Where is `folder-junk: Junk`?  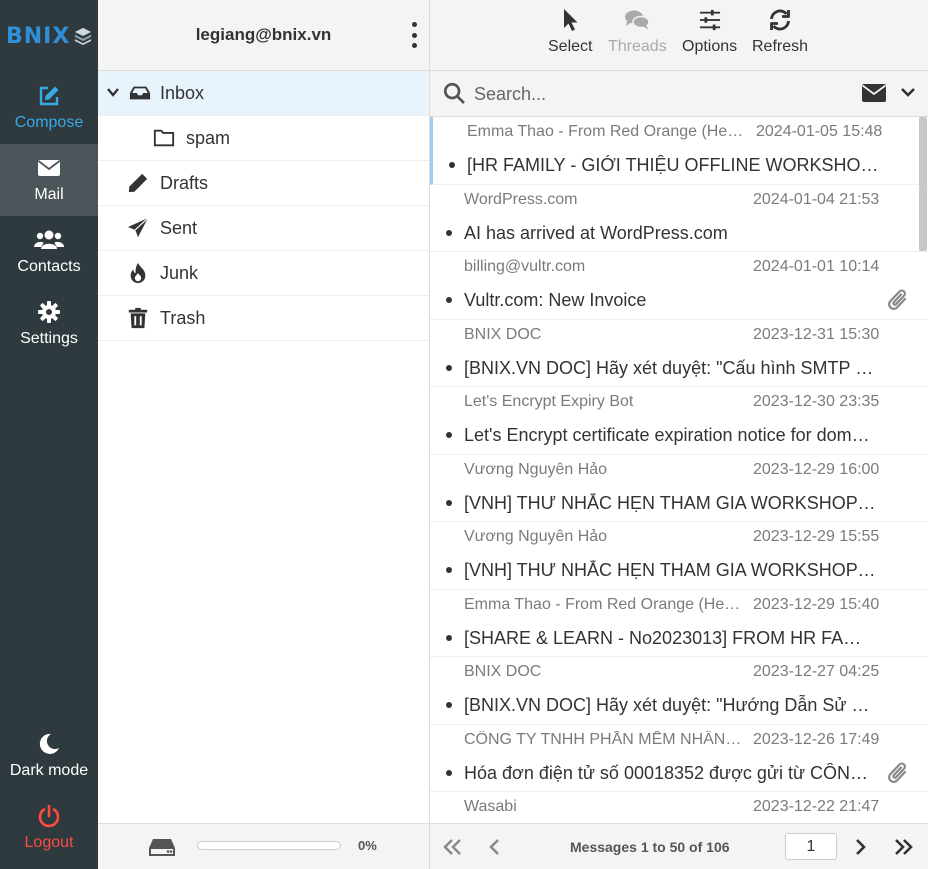
folder-junk: Junk is located at coordinates (263, 273).